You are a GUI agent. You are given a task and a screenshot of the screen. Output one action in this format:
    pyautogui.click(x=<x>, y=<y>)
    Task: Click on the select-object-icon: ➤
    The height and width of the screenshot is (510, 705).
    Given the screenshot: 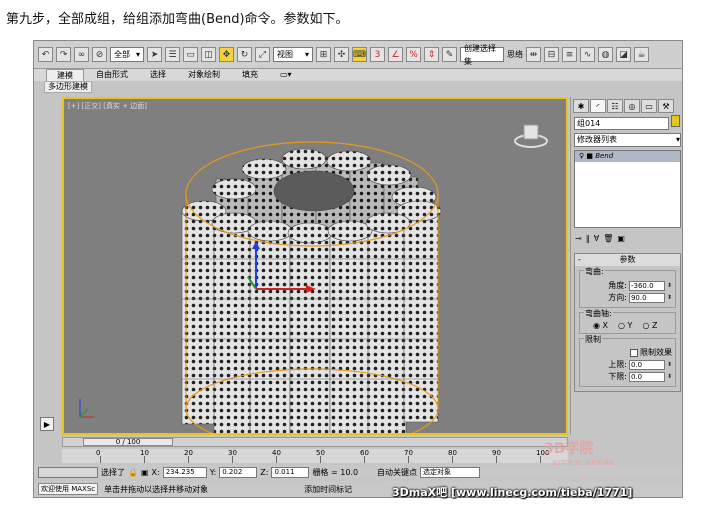 What is the action you would take?
    pyautogui.click(x=154, y=54)
    